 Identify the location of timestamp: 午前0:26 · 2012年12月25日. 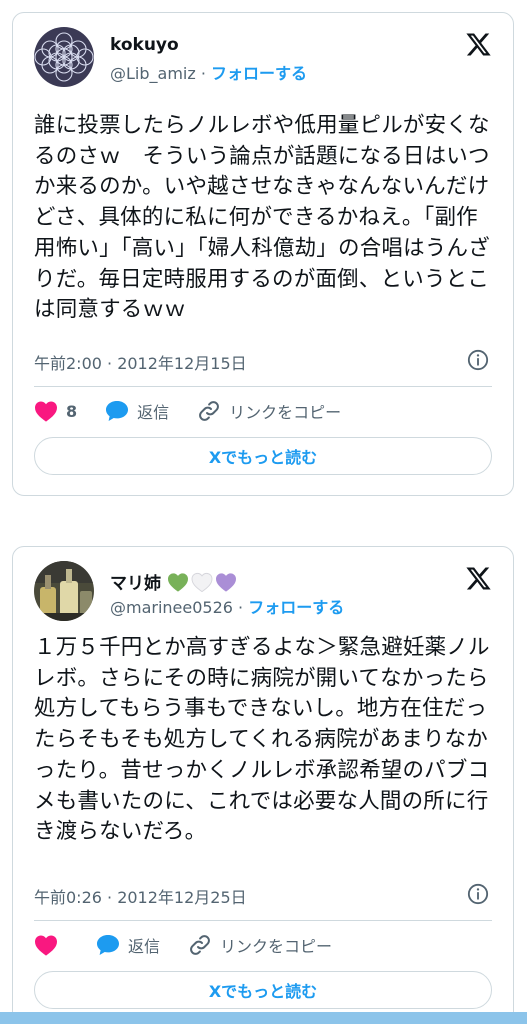
(140, 896).